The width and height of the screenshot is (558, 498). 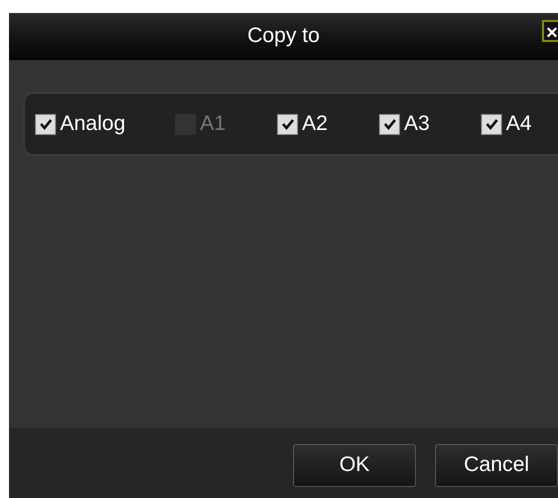 I want to click on checkbox-label: A2, so click(x=315, y=124).